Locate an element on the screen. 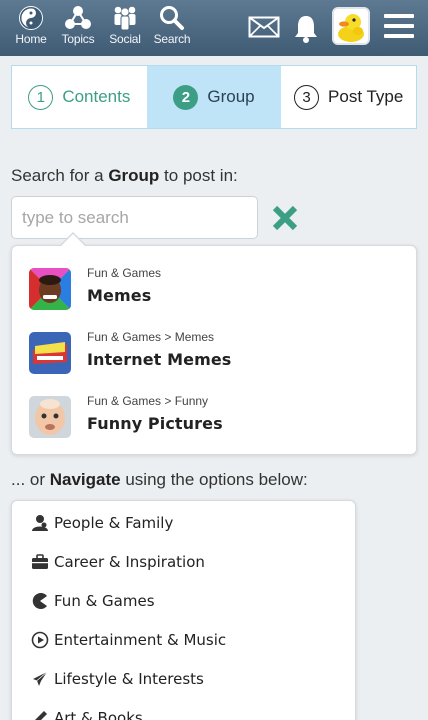 The width and height of the screenshot is (428, 720). step-number: 2 is located at coordinates (186, 97).